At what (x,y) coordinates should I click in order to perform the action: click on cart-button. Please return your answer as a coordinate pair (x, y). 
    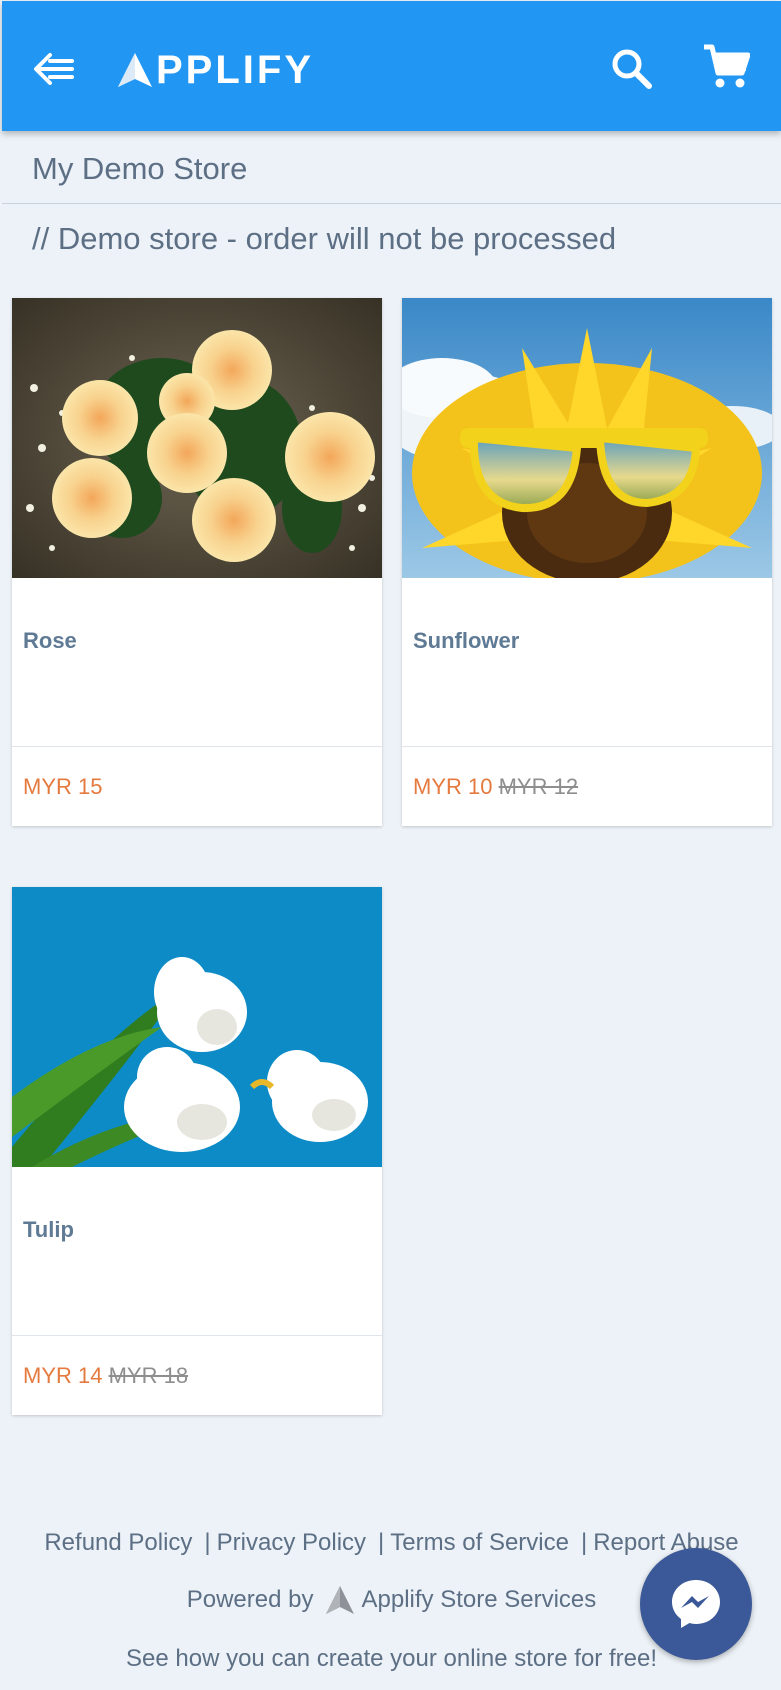
    Looking at the image, I should click on (726, 67).